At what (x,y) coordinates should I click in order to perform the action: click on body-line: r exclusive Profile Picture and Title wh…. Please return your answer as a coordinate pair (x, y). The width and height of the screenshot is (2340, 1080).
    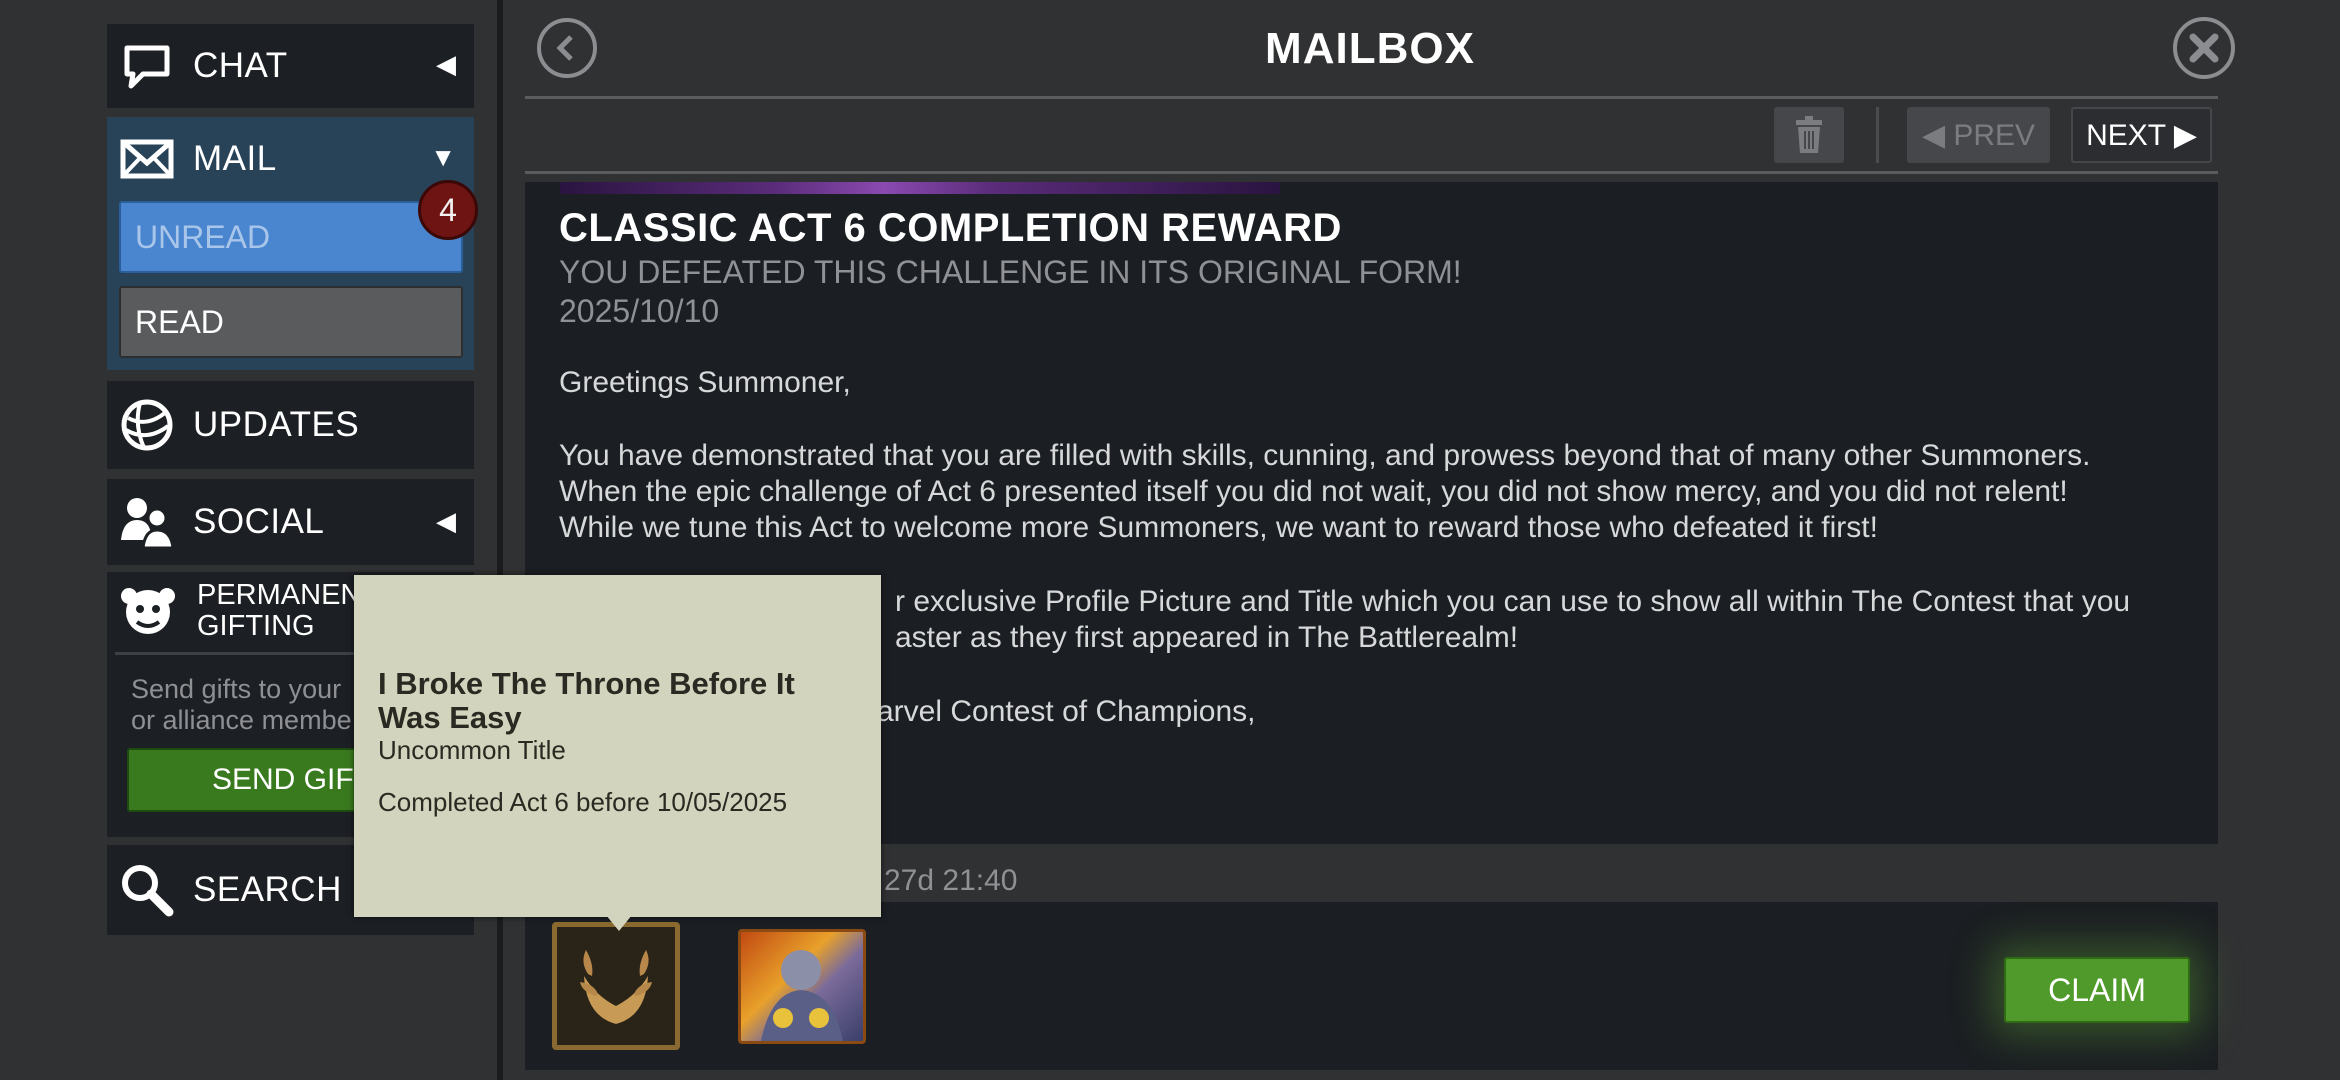
    Looking at the image, I should click on (1513, 601).